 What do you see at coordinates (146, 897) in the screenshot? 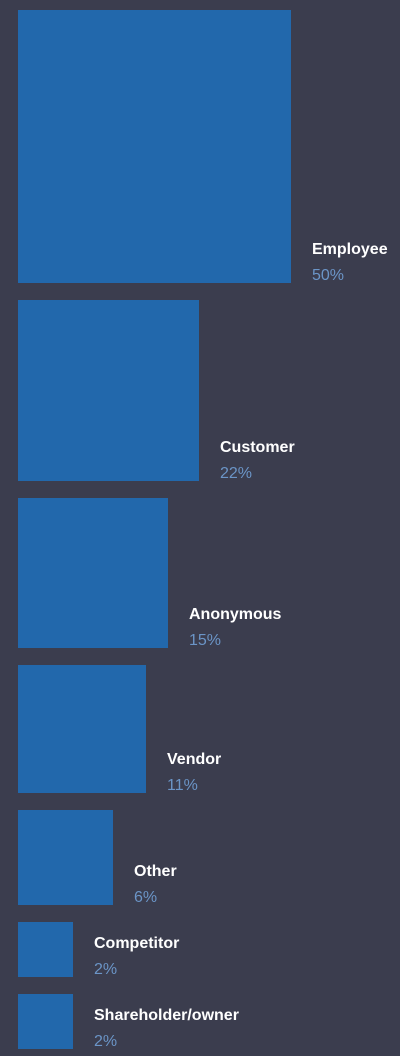
I see `percent-label: 6%` at bounding box center [146, 897].